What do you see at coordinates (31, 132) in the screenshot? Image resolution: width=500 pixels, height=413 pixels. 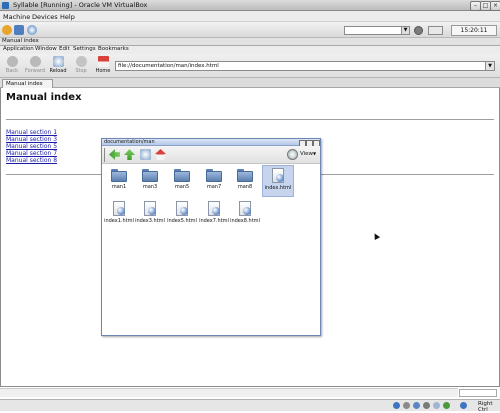 I see `link-manual-section-1: Manual section 1` at bounding box center [31, 132].